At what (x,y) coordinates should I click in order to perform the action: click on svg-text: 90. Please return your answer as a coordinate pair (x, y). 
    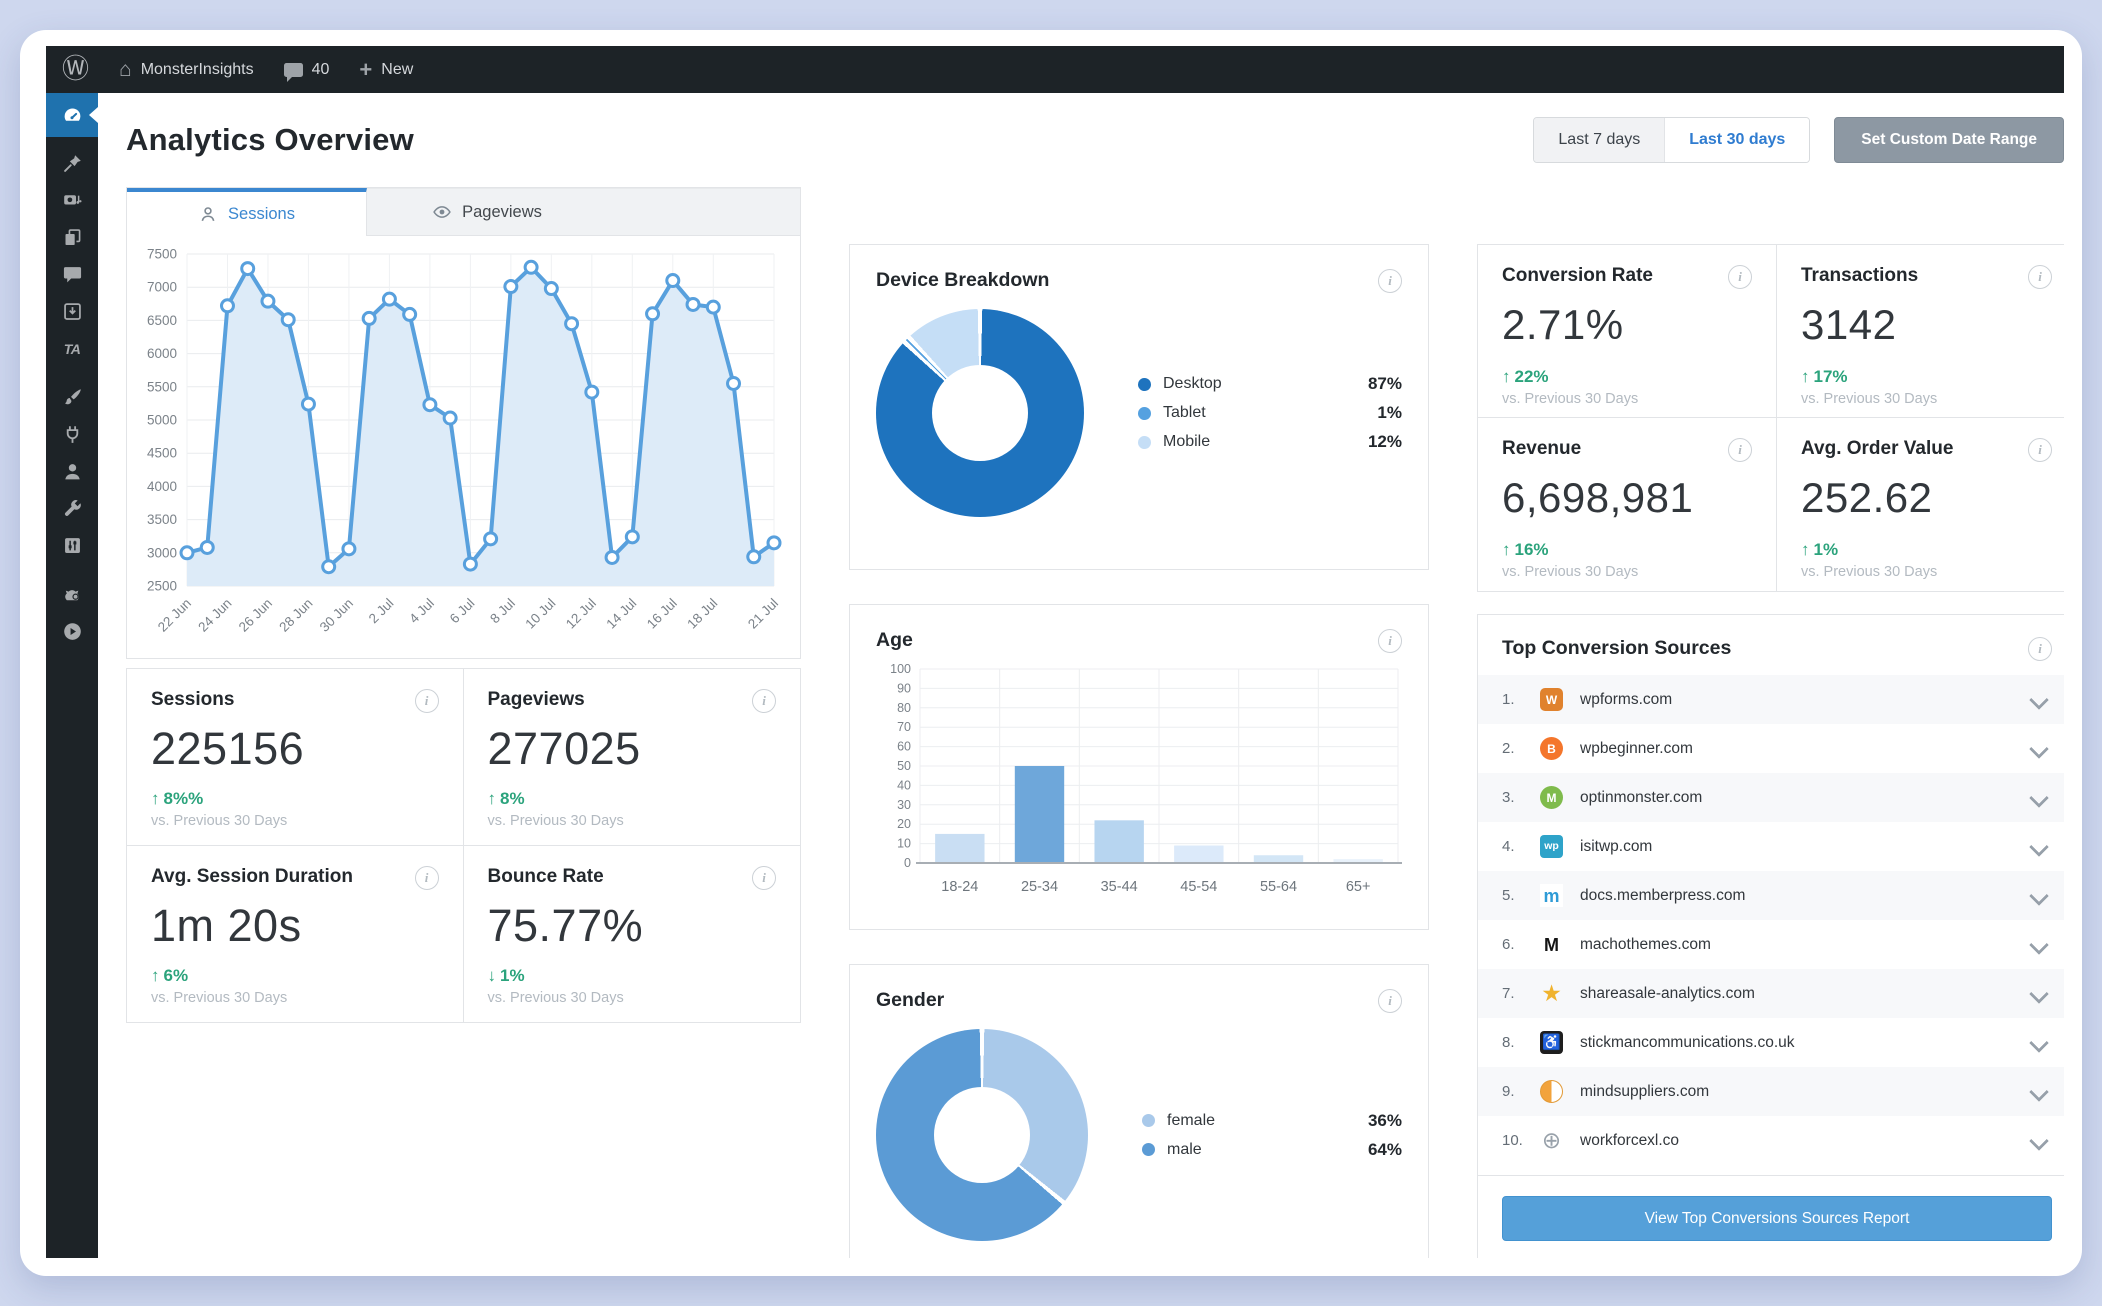
    Looking at the image, I should click on (904, 688).